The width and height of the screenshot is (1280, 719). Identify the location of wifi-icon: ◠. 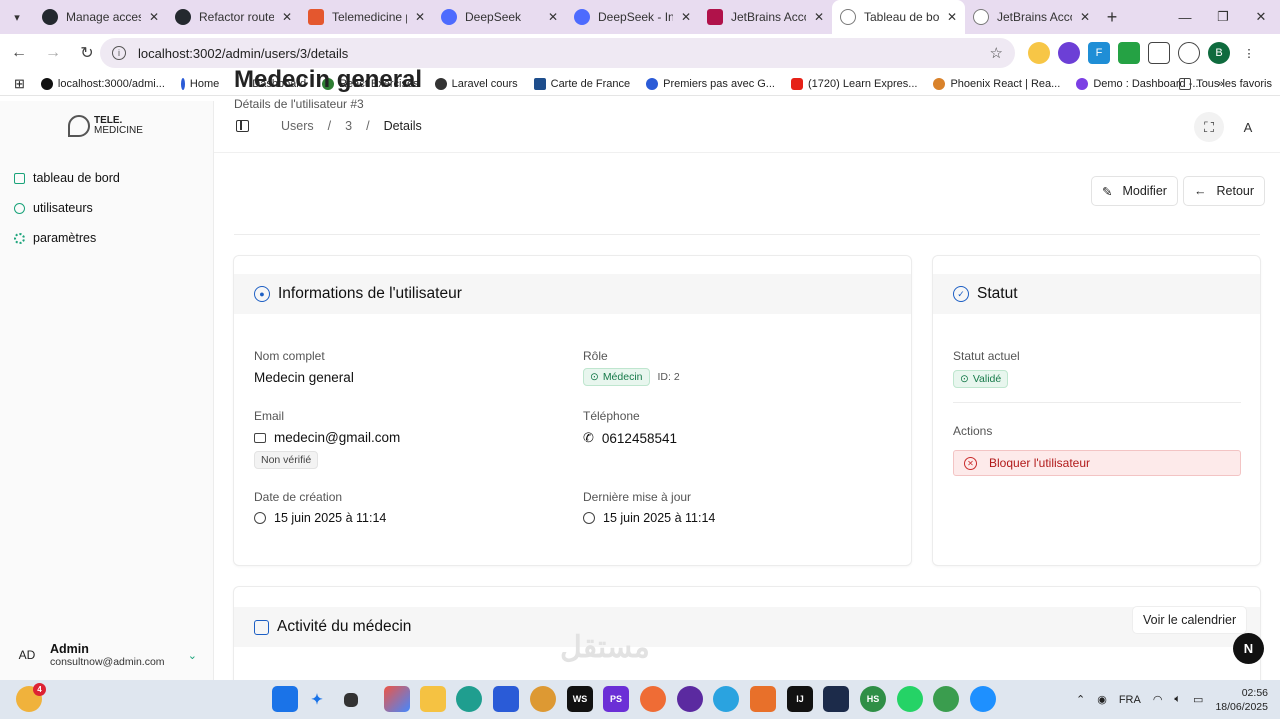
(1158, 699).